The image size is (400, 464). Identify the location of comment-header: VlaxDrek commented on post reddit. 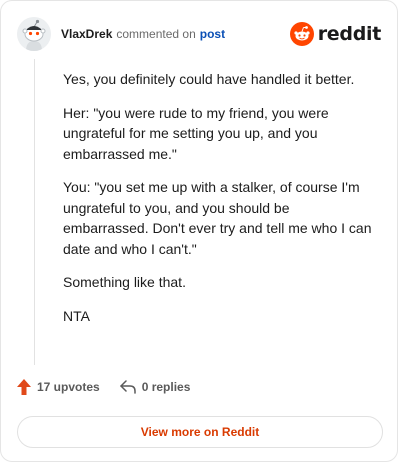
(199, 34).